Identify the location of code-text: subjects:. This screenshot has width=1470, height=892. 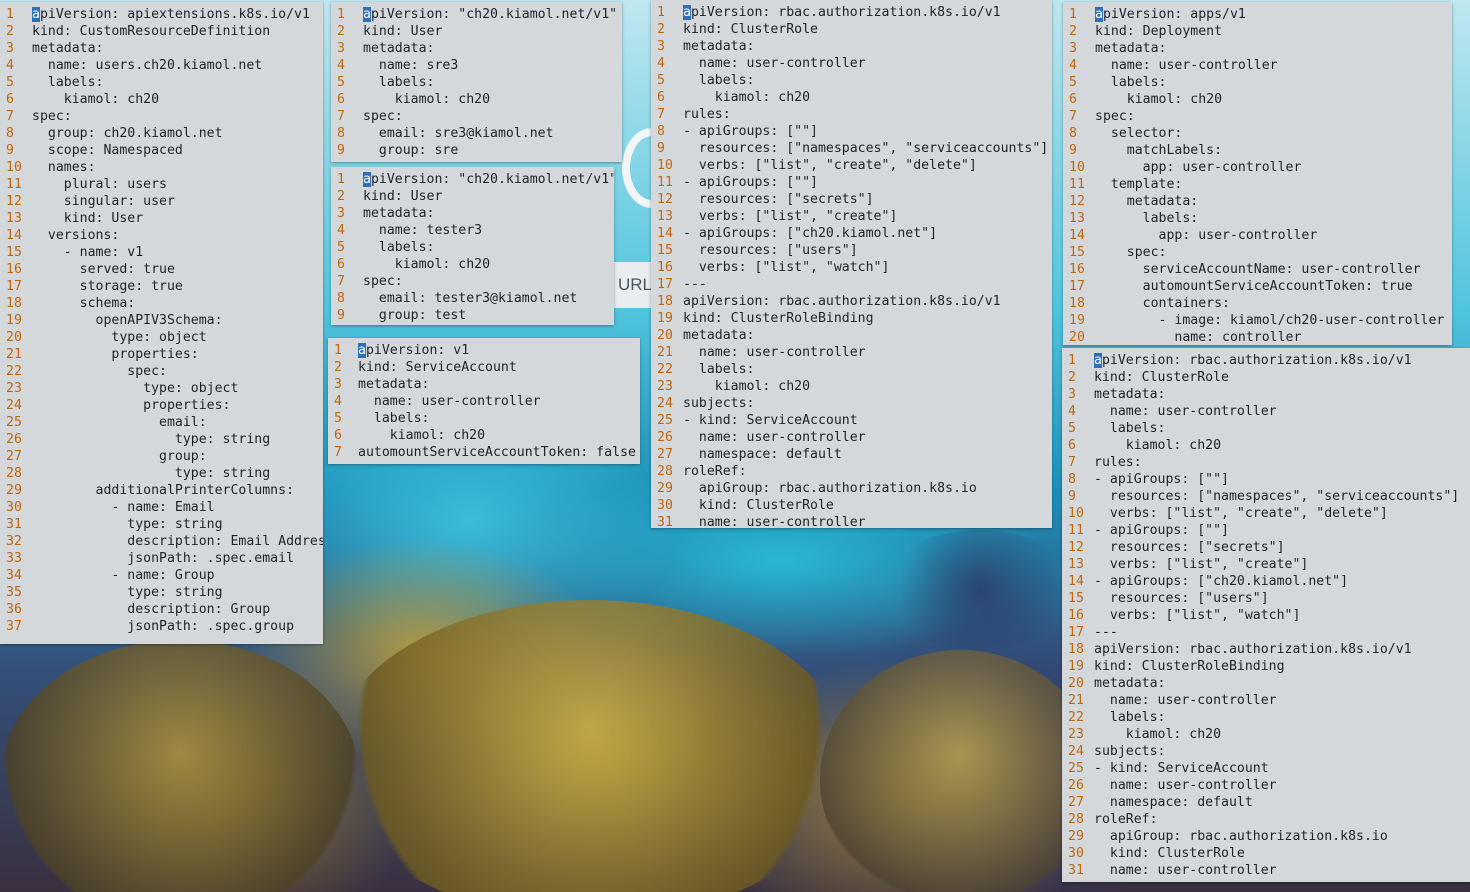
(719, 403).